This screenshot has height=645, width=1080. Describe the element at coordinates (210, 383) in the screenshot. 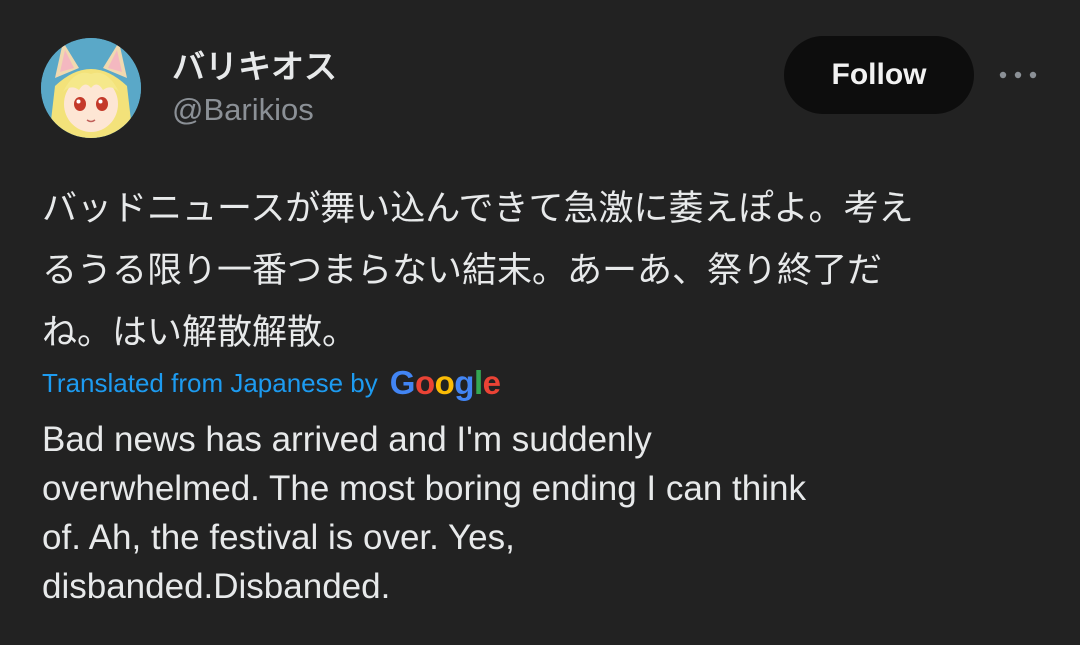

I see `translated-from-label: Translated from Japanese by` at that location.